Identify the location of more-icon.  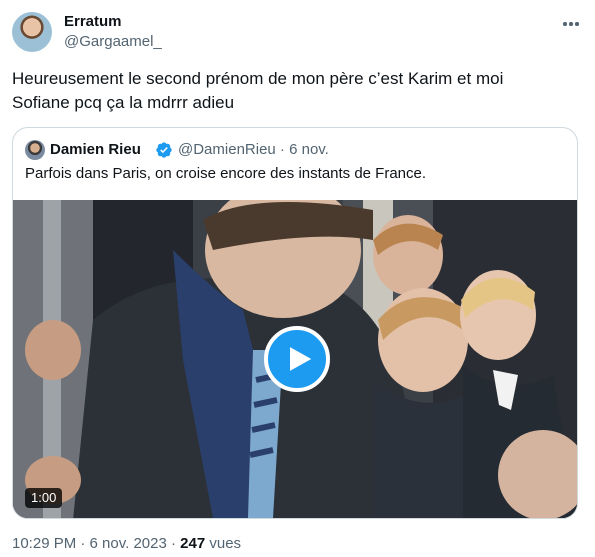
(571, 24).